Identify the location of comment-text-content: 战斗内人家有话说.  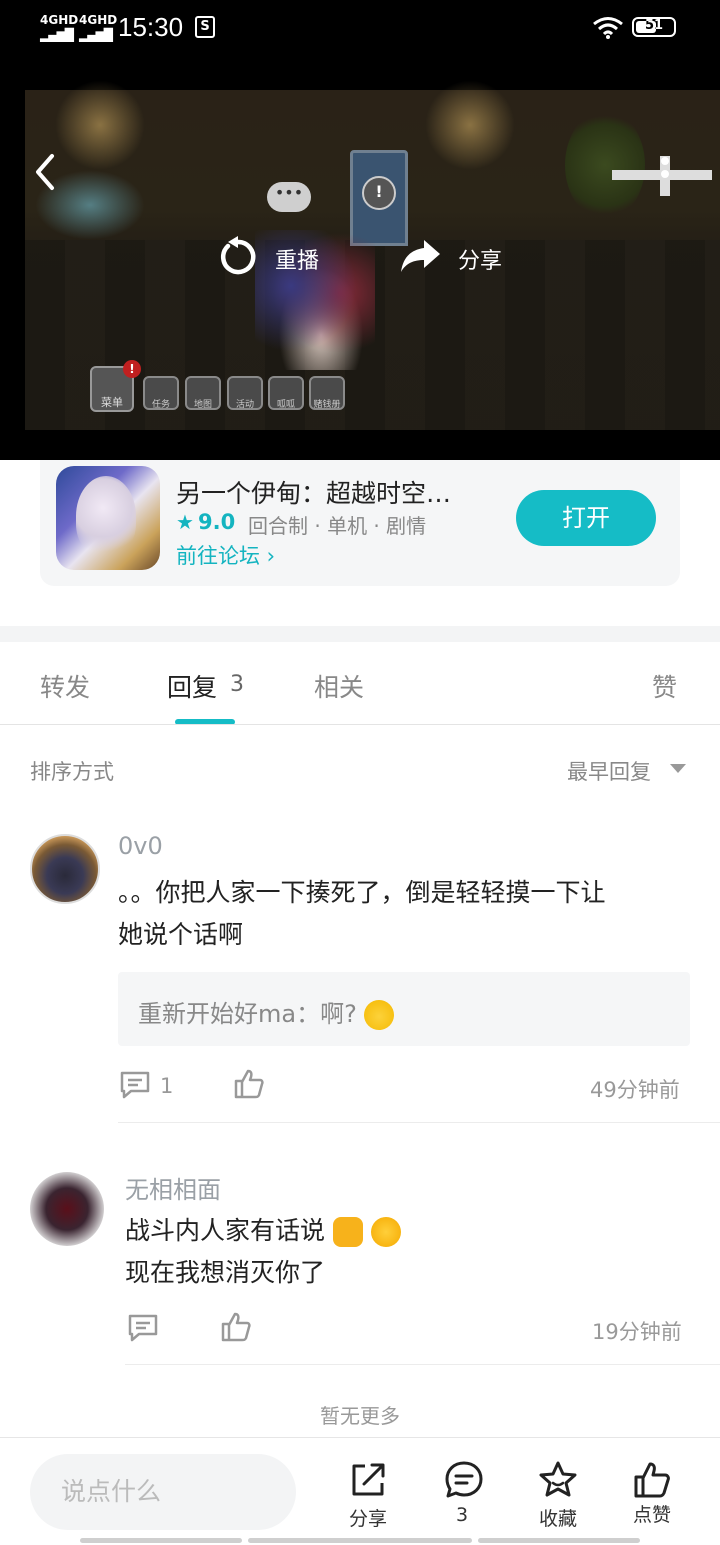
(225, 1230).